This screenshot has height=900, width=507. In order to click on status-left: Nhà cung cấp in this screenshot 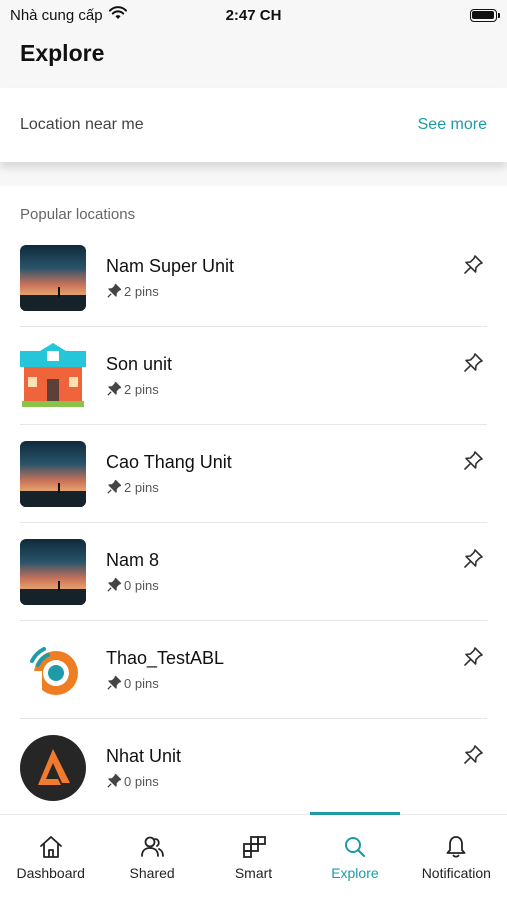, I will do `click(90, 15)`.